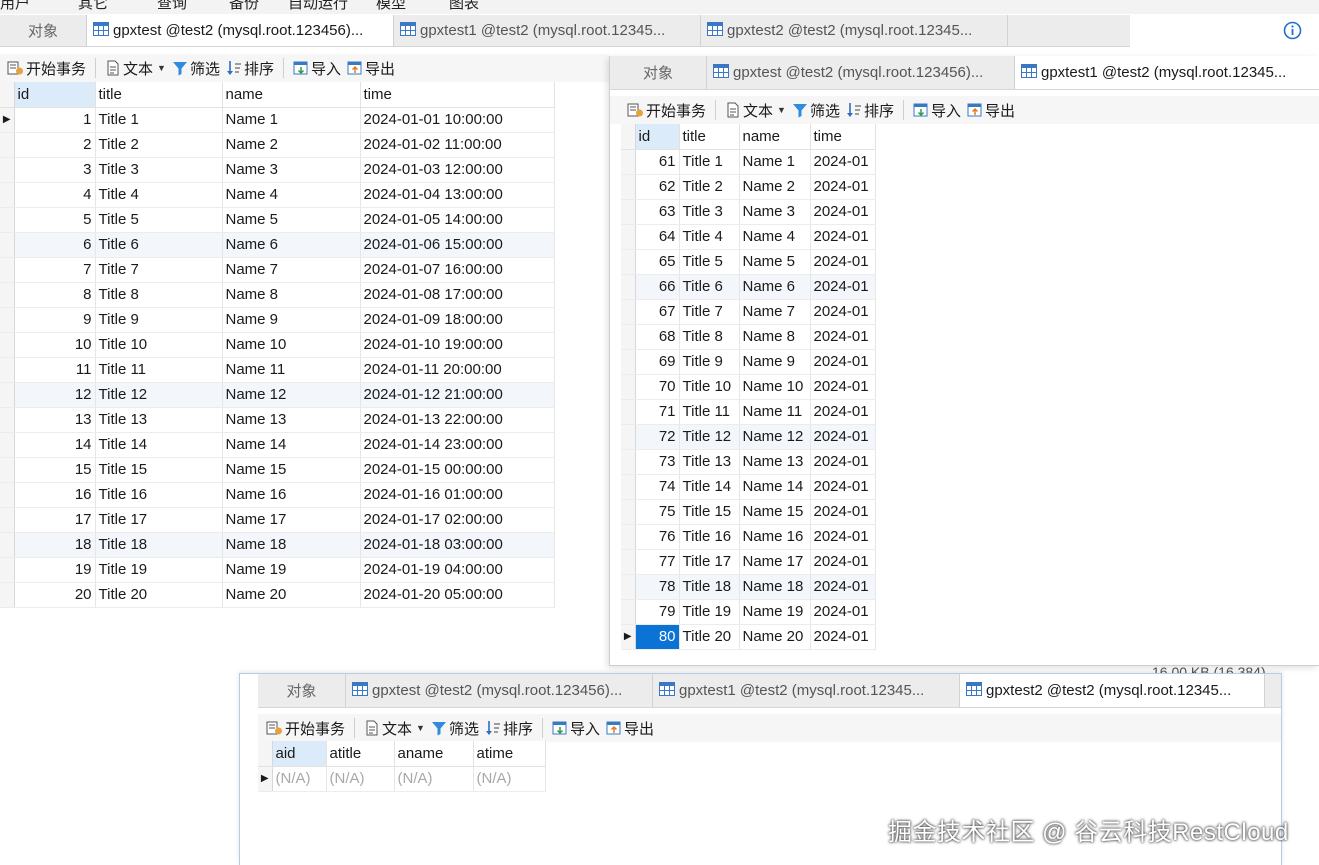  Describe the element at coordinates (657, 362) in the screenshot. I see `grid-cell-id: 69` at that location.